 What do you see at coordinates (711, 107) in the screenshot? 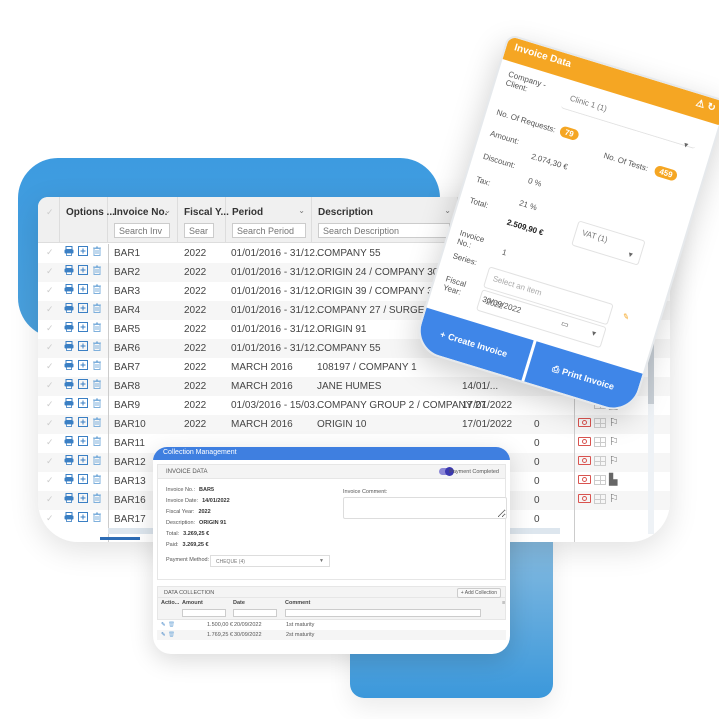
I see `refresh-icon: ↻` at bounding box center [711, 107].